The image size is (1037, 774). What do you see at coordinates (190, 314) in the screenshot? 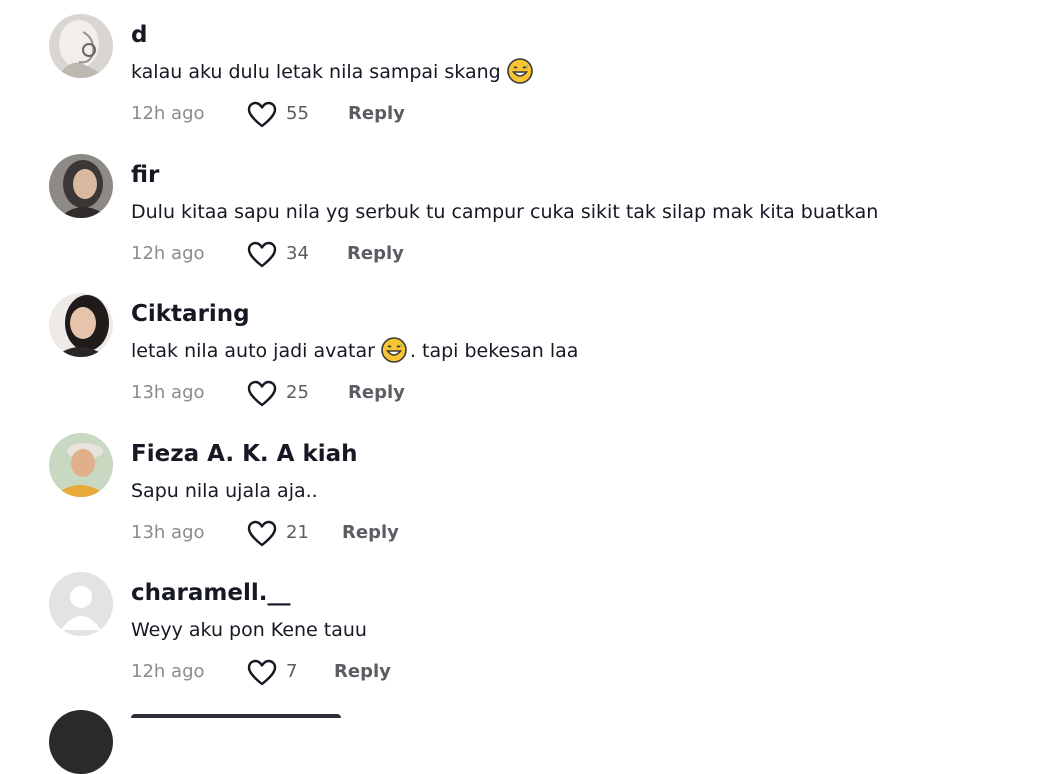
I see `comment-username: Ciktaring` at bounding box center [190, 314].